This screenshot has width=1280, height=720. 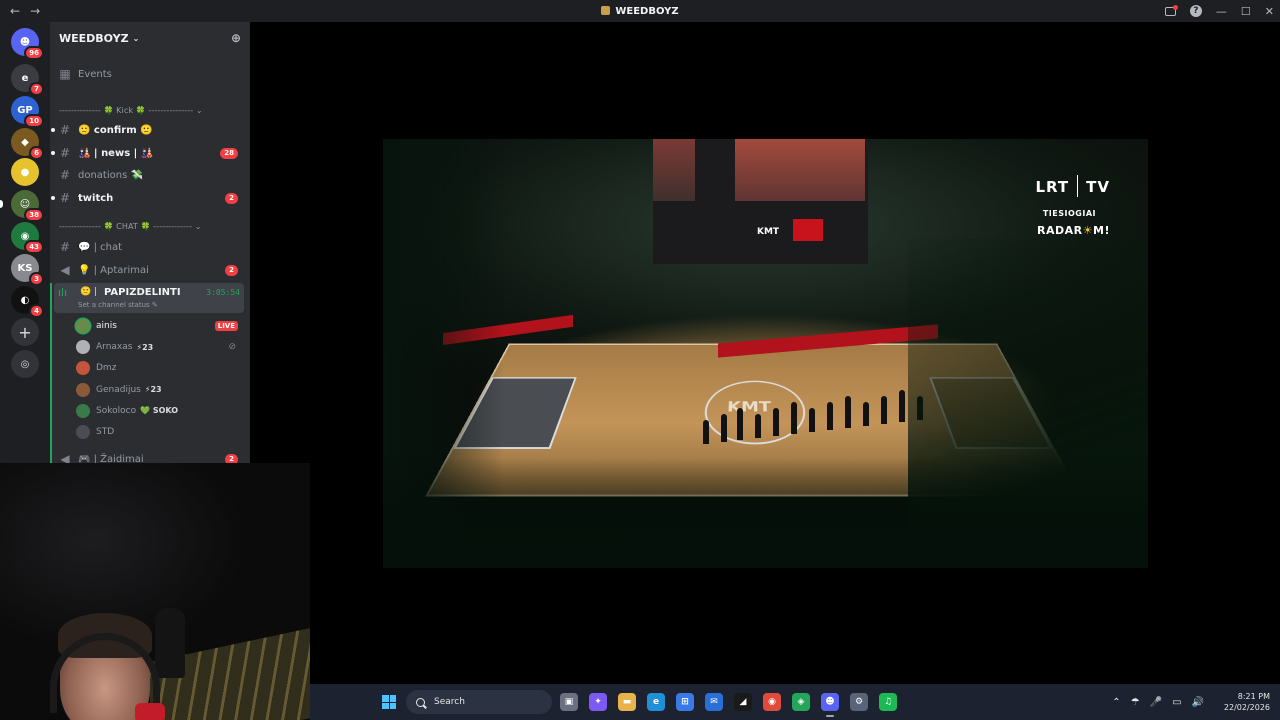 I want to click on edge-icon: e, so click(x=656, y=702).